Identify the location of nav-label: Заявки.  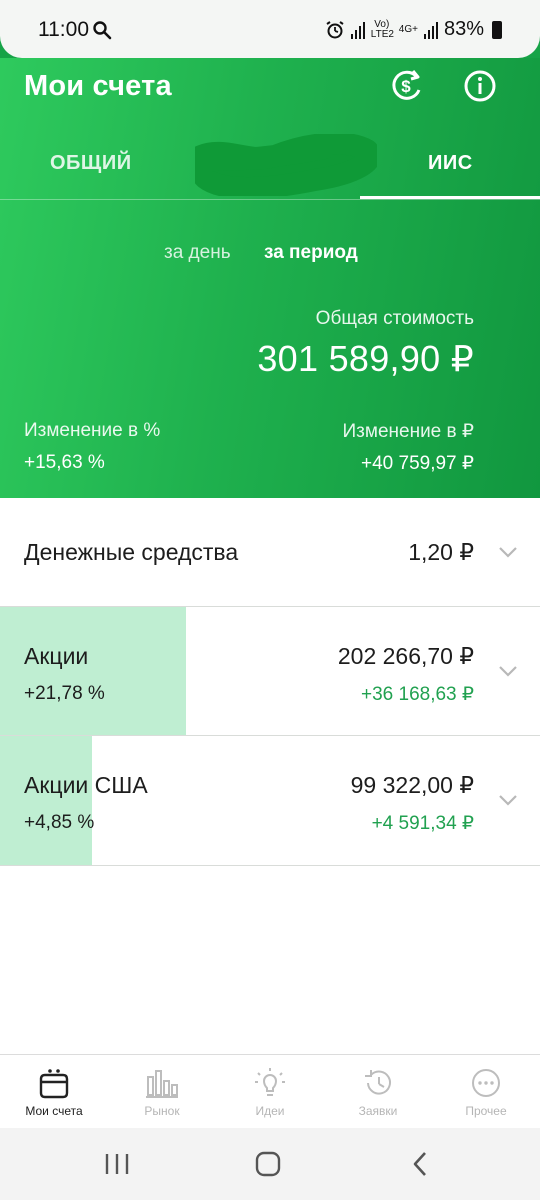
(378, 1111).